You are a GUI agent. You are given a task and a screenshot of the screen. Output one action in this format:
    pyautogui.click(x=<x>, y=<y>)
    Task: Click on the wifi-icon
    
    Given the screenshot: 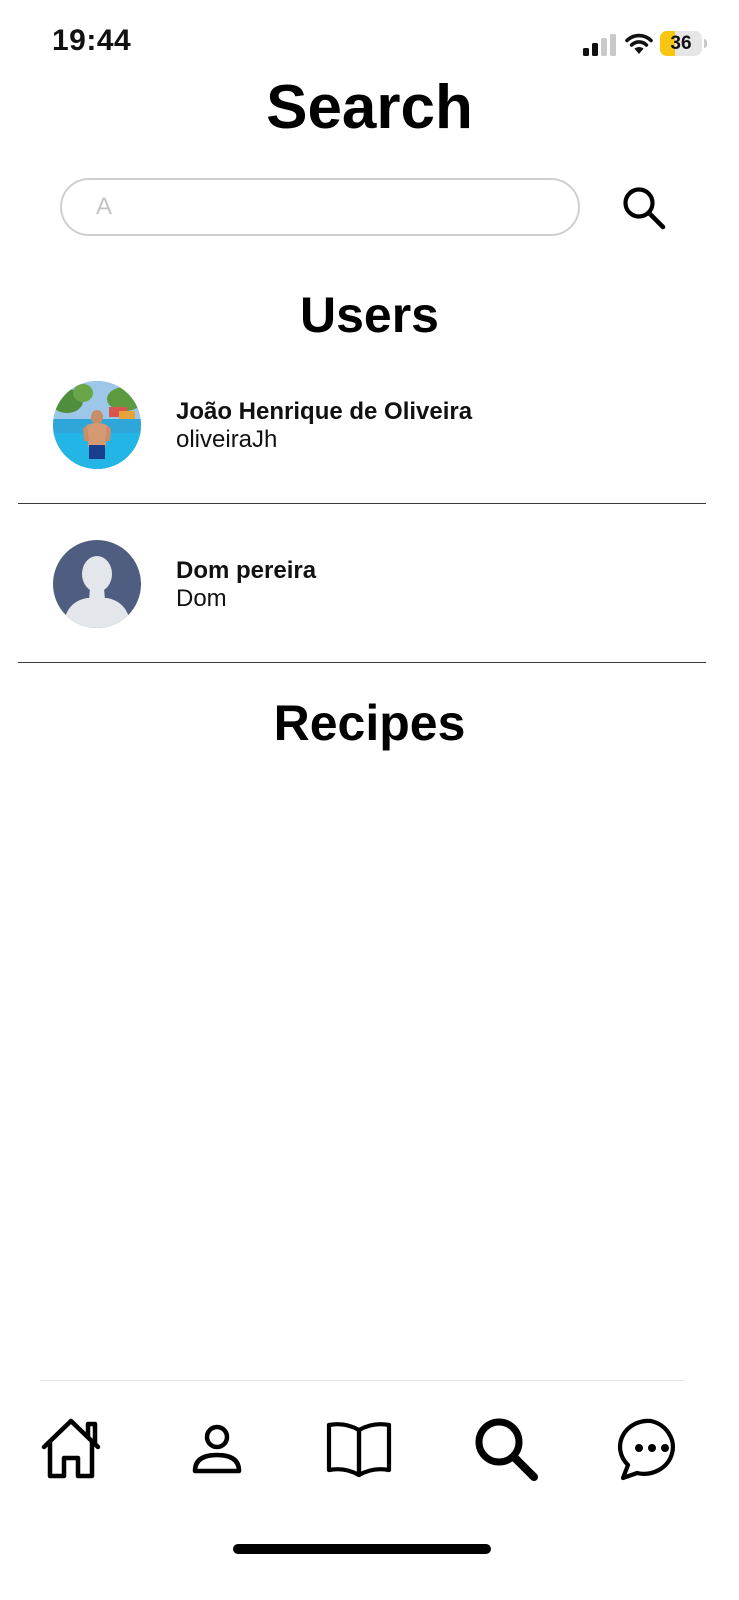 What is the action you would take?
    pyautogui.click(x=639, y=43)
    